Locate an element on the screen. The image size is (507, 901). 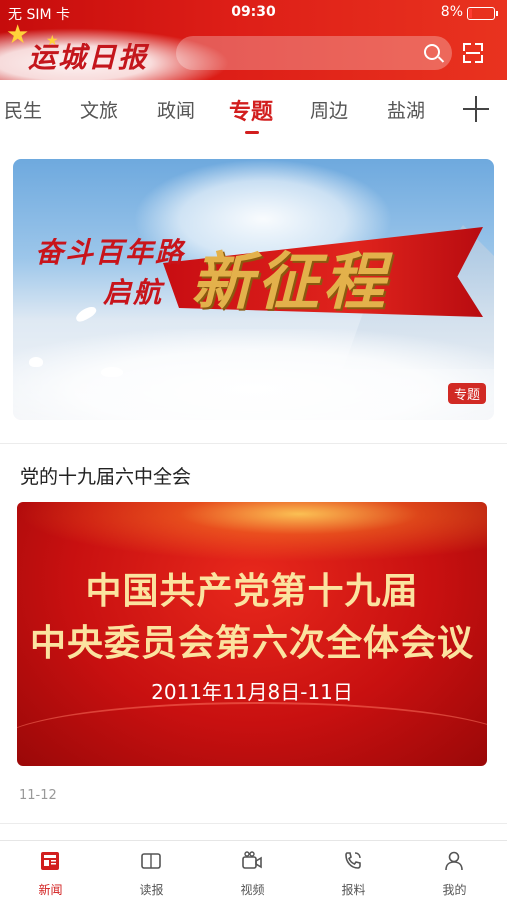
nav-label: 报料 is located at coordinates (353, 890).